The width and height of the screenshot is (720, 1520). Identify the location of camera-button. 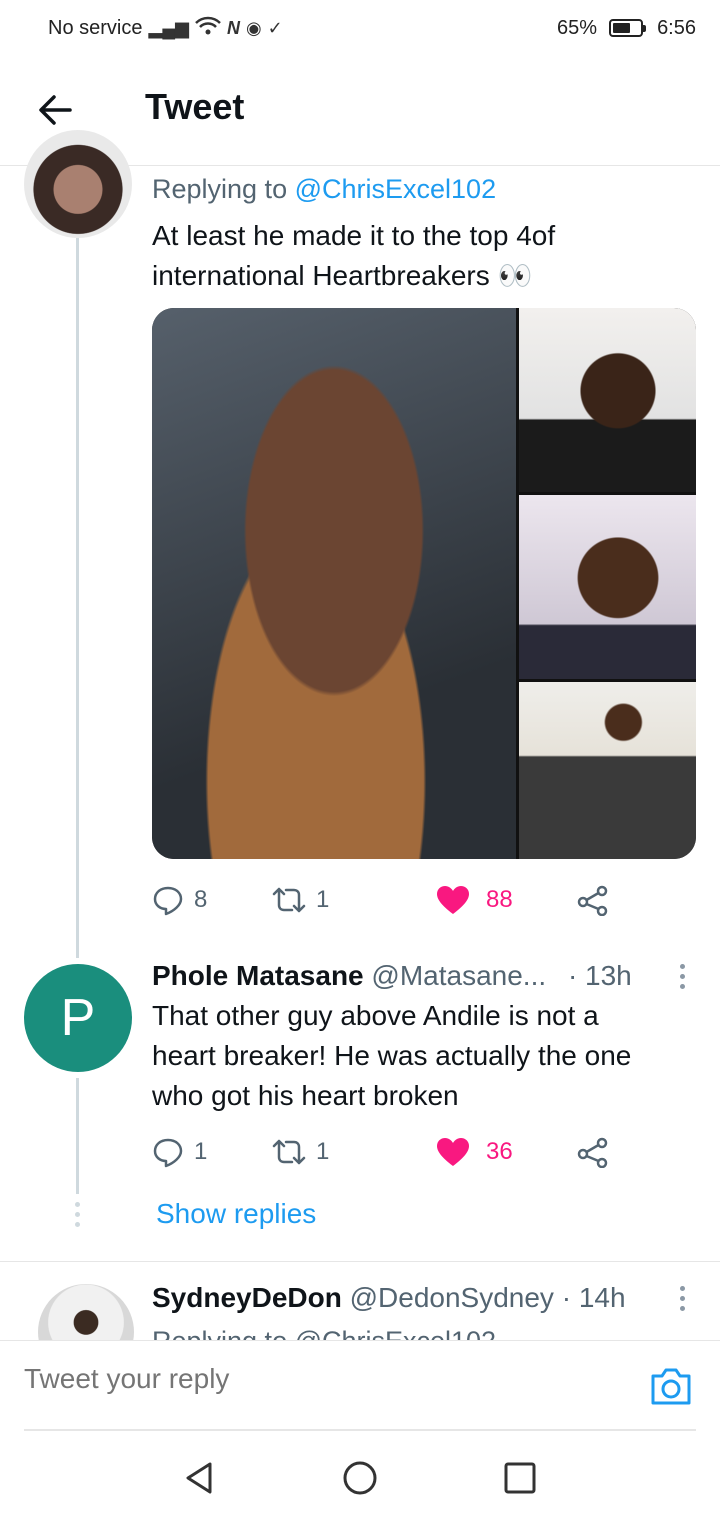
(671, 1386).